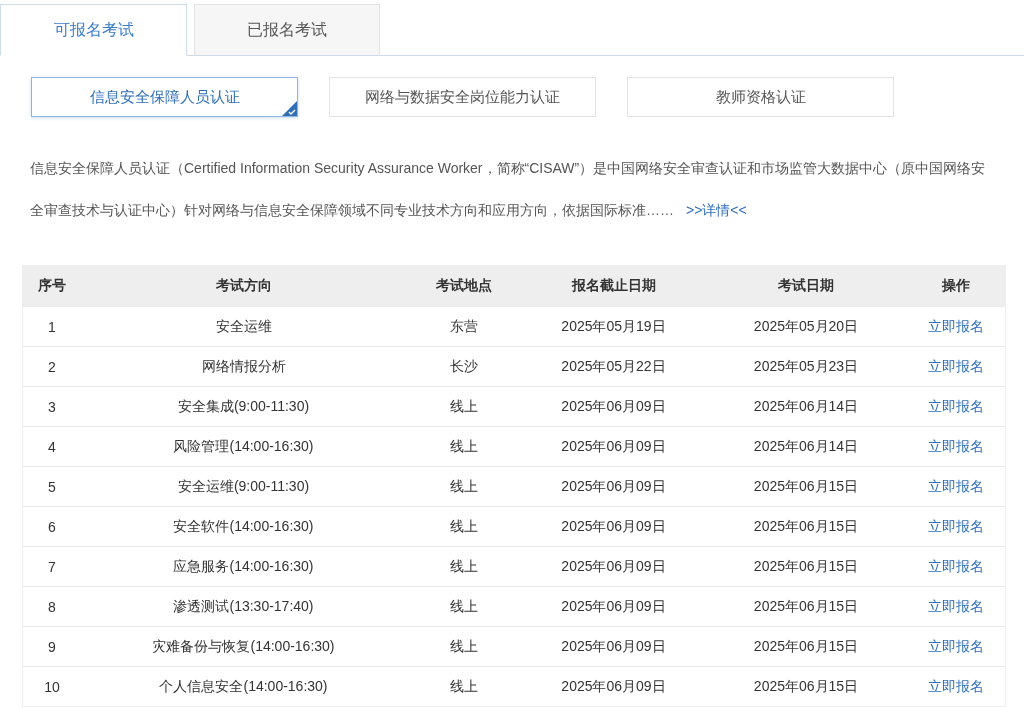 Image resolution: width=1024 pixels, height=708 pixels. What do you see at coordinates (52, 487) in the screenshot?
I see `table-cell-text: 5` at bounding box center [52, 487].